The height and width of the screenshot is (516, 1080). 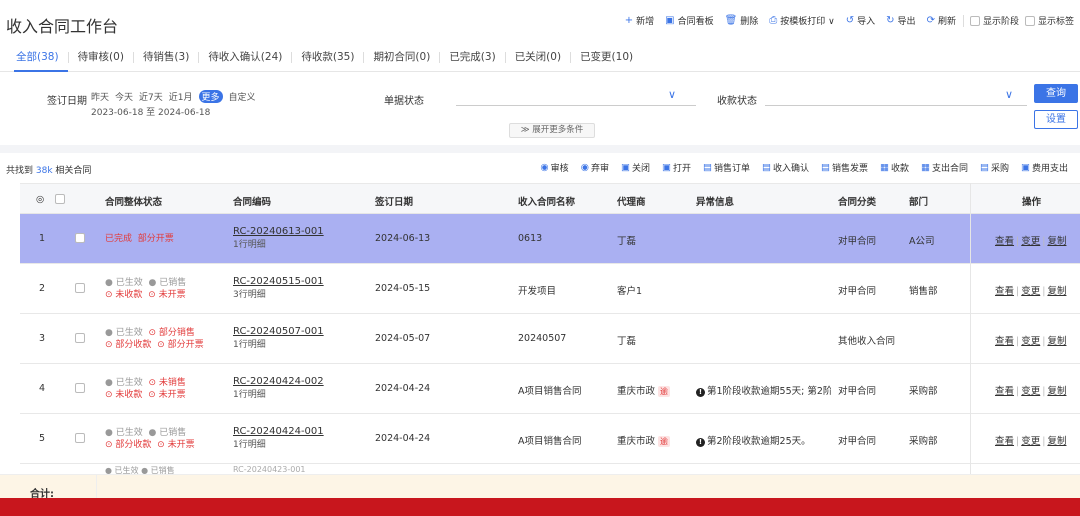 What do you see at coordinates (150, 111) in the screenshot?
I see `date-range-value: 2023-06-18 至 2024-06-18` at bounding box center [150, 111].